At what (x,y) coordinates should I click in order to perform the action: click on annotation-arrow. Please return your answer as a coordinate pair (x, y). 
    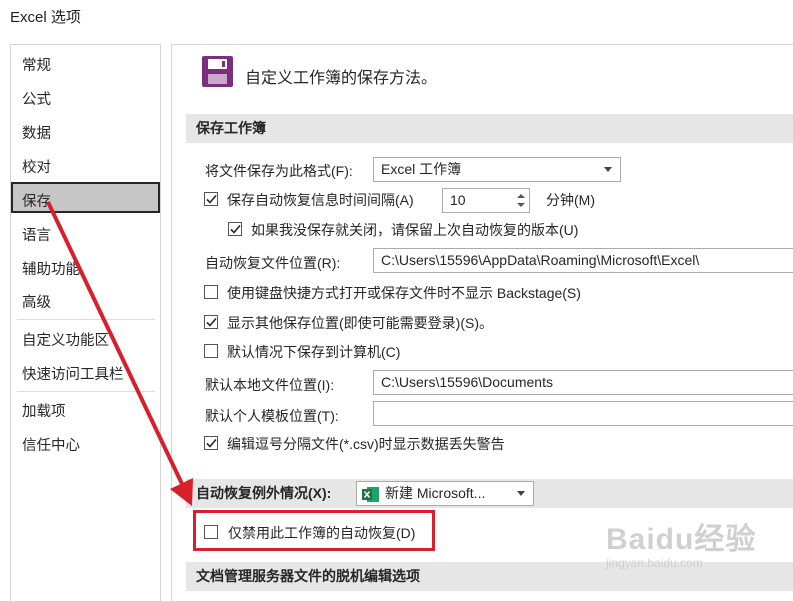
    Looking at the image, I should click on (119, 353).